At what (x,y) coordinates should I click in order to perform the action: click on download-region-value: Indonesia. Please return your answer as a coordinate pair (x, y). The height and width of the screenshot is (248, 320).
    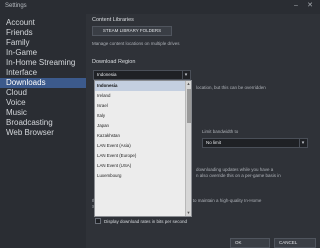
    Looking at the image, I should click on (107, 74).